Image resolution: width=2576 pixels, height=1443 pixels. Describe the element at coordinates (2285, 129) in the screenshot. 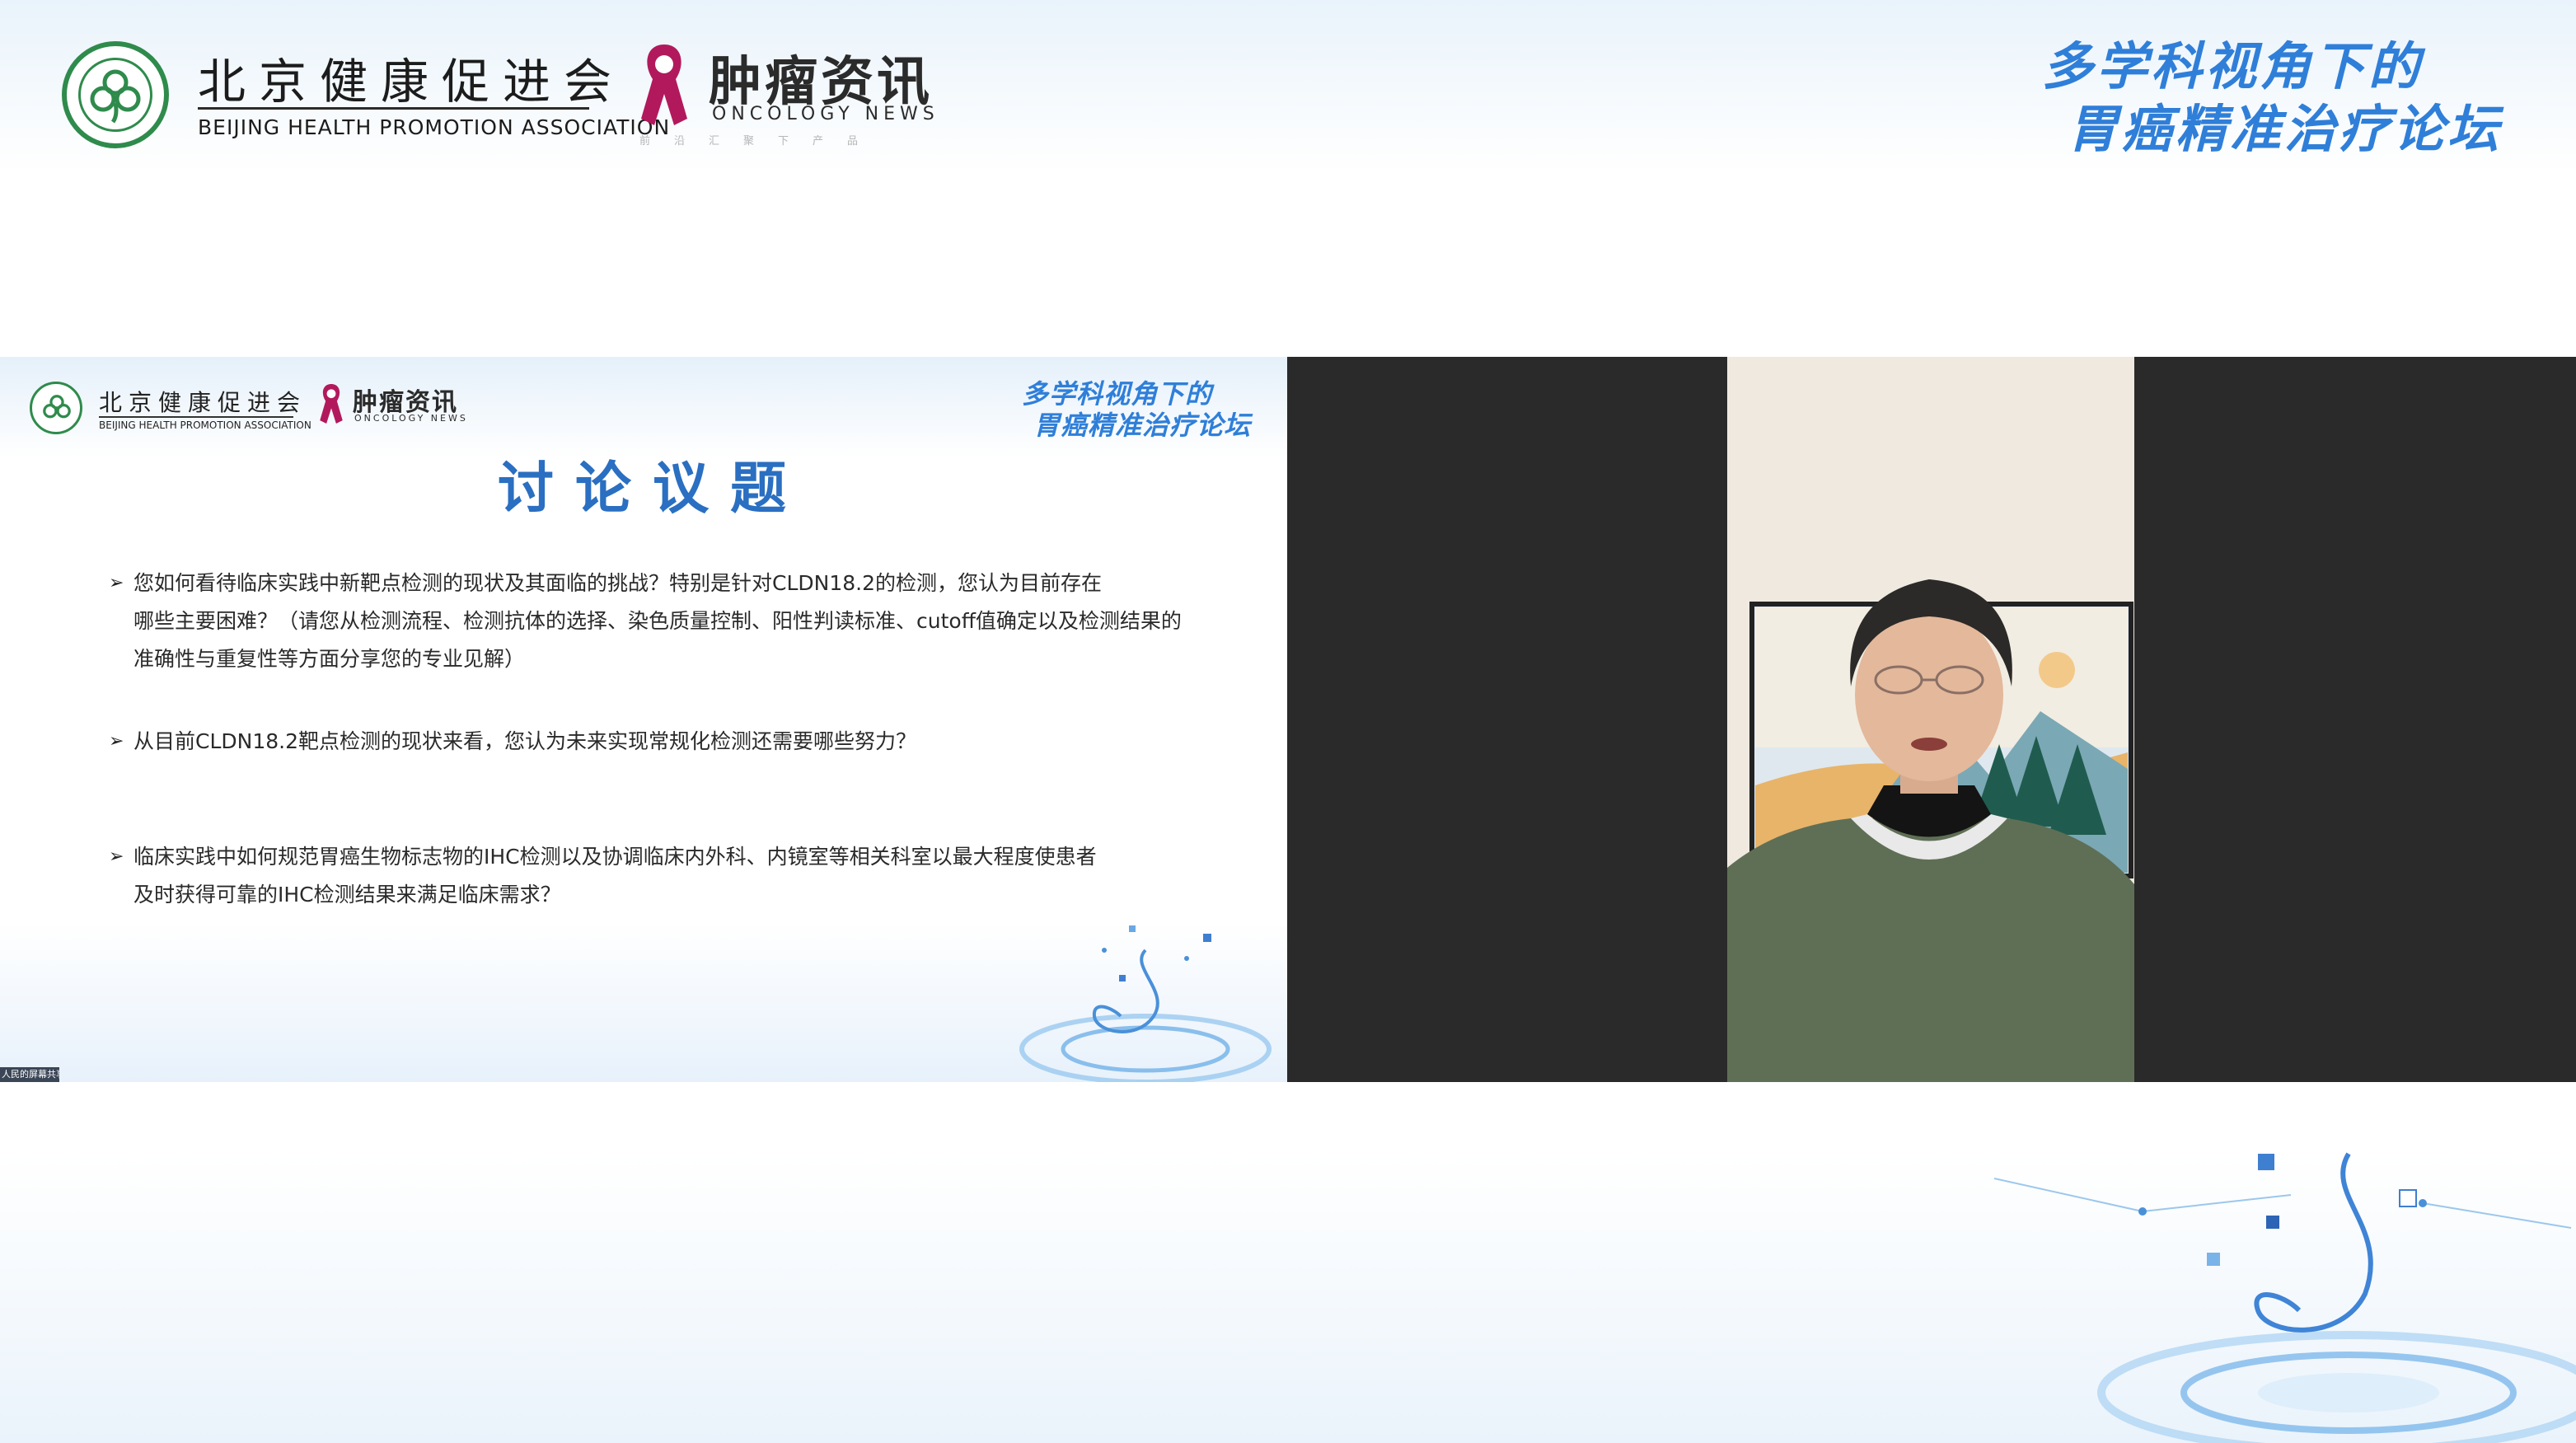

I see `forum-title-line2: 胃癌精准治疗论坛` at that location.